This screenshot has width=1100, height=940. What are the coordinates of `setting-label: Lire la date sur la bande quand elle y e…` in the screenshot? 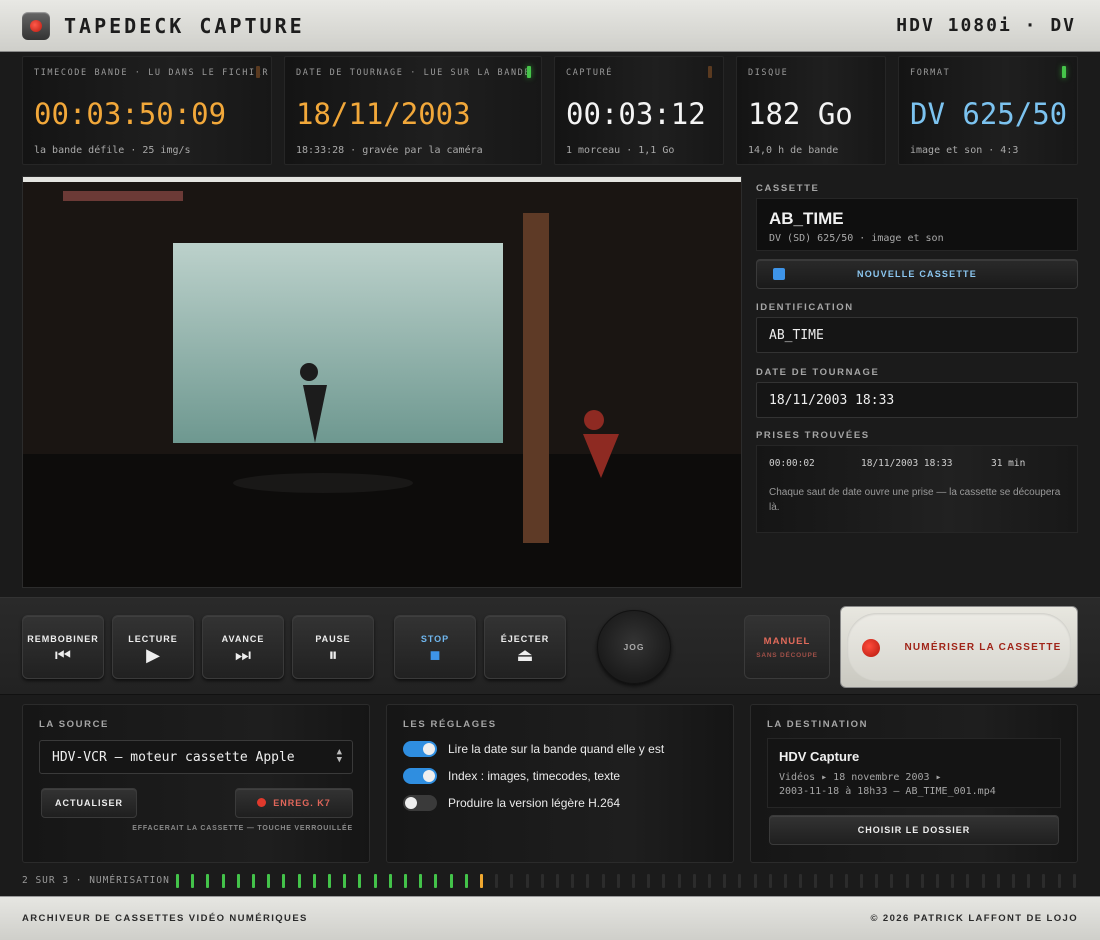 It's located at (556, 749).